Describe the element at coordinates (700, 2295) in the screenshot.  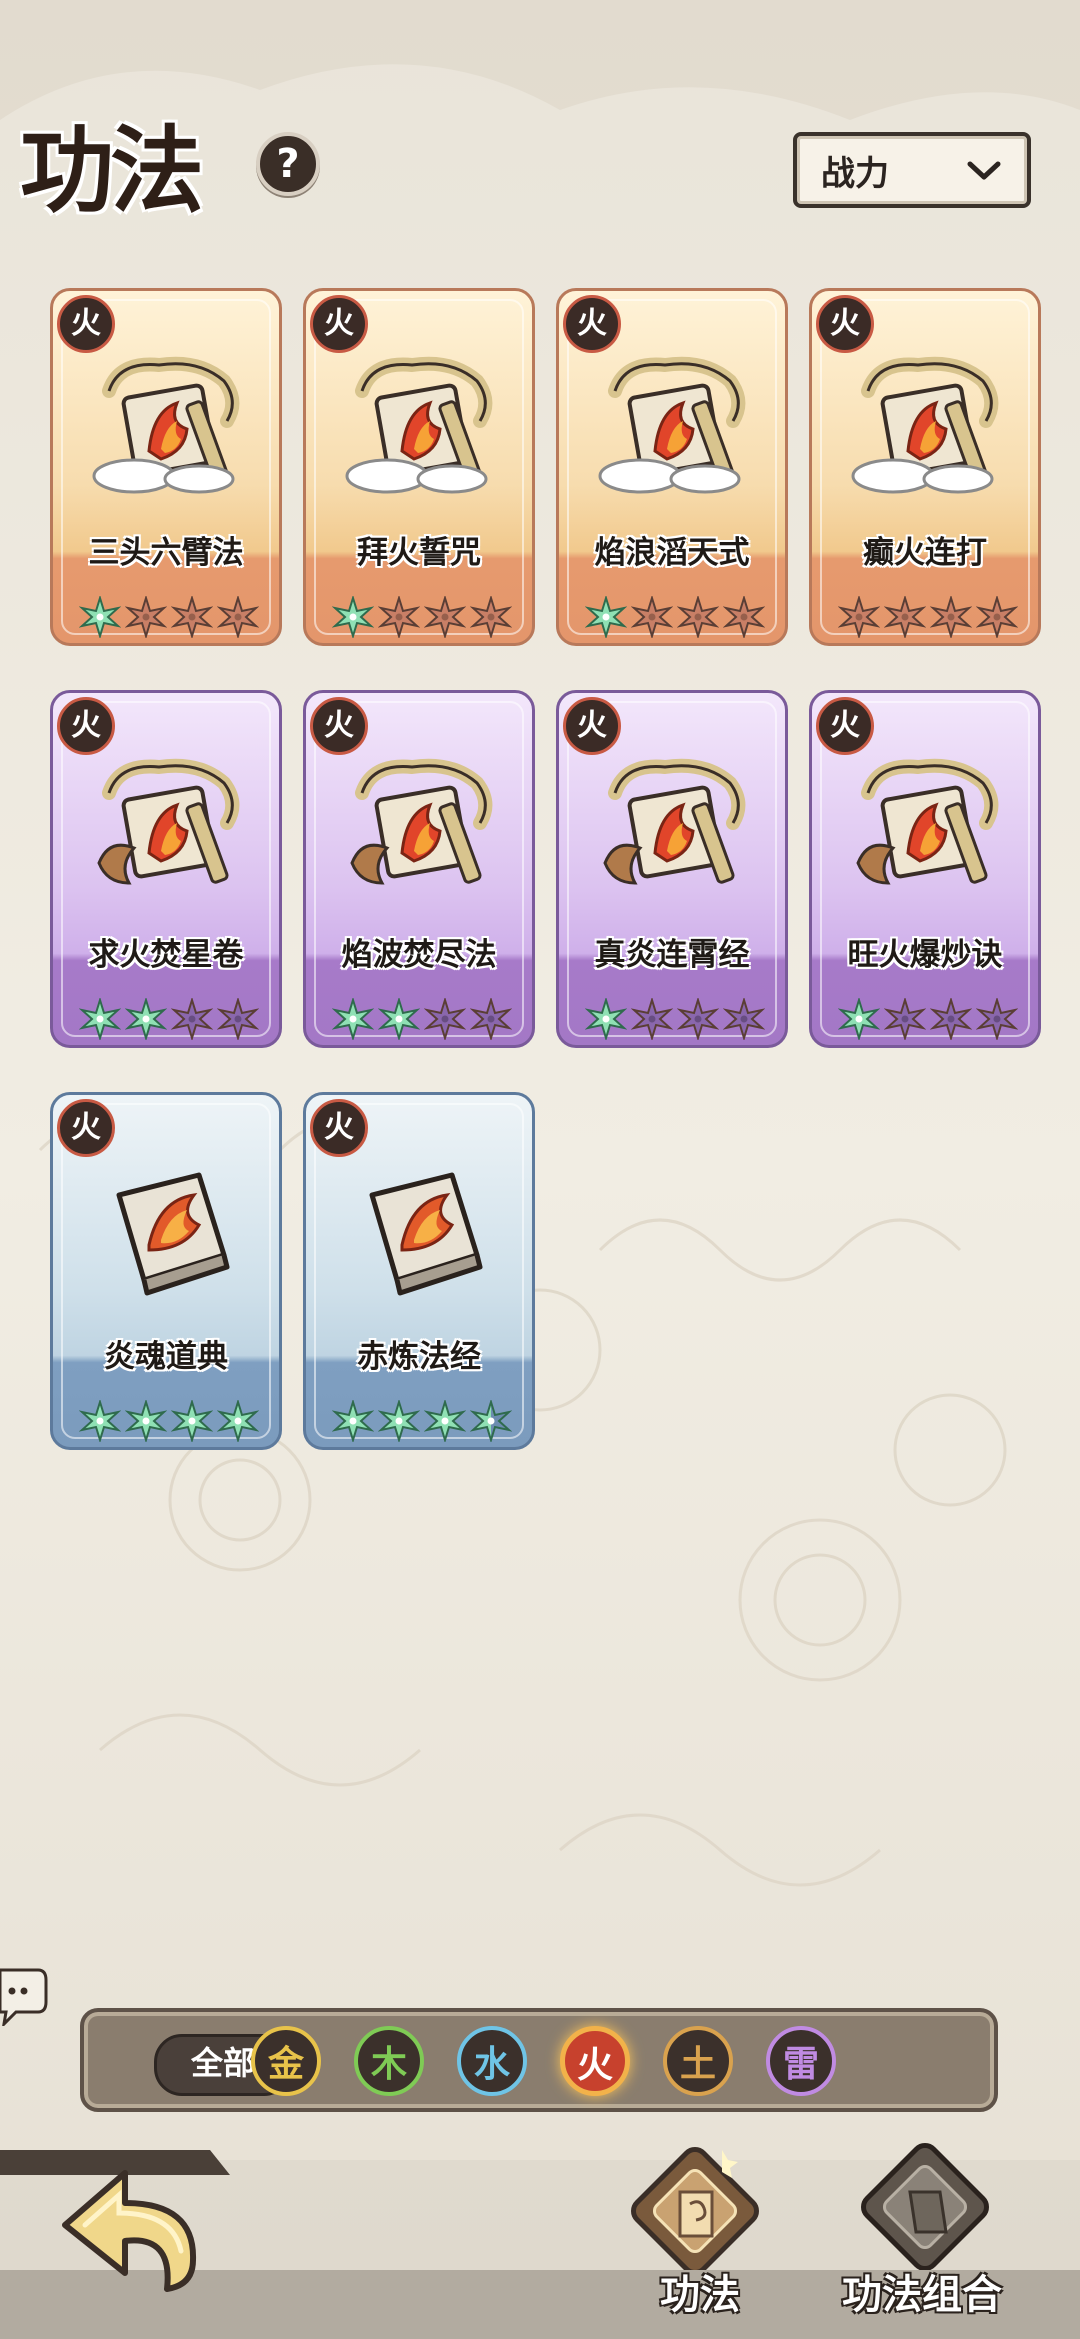
I see `tab-gongfa-label: 功法` at that location.